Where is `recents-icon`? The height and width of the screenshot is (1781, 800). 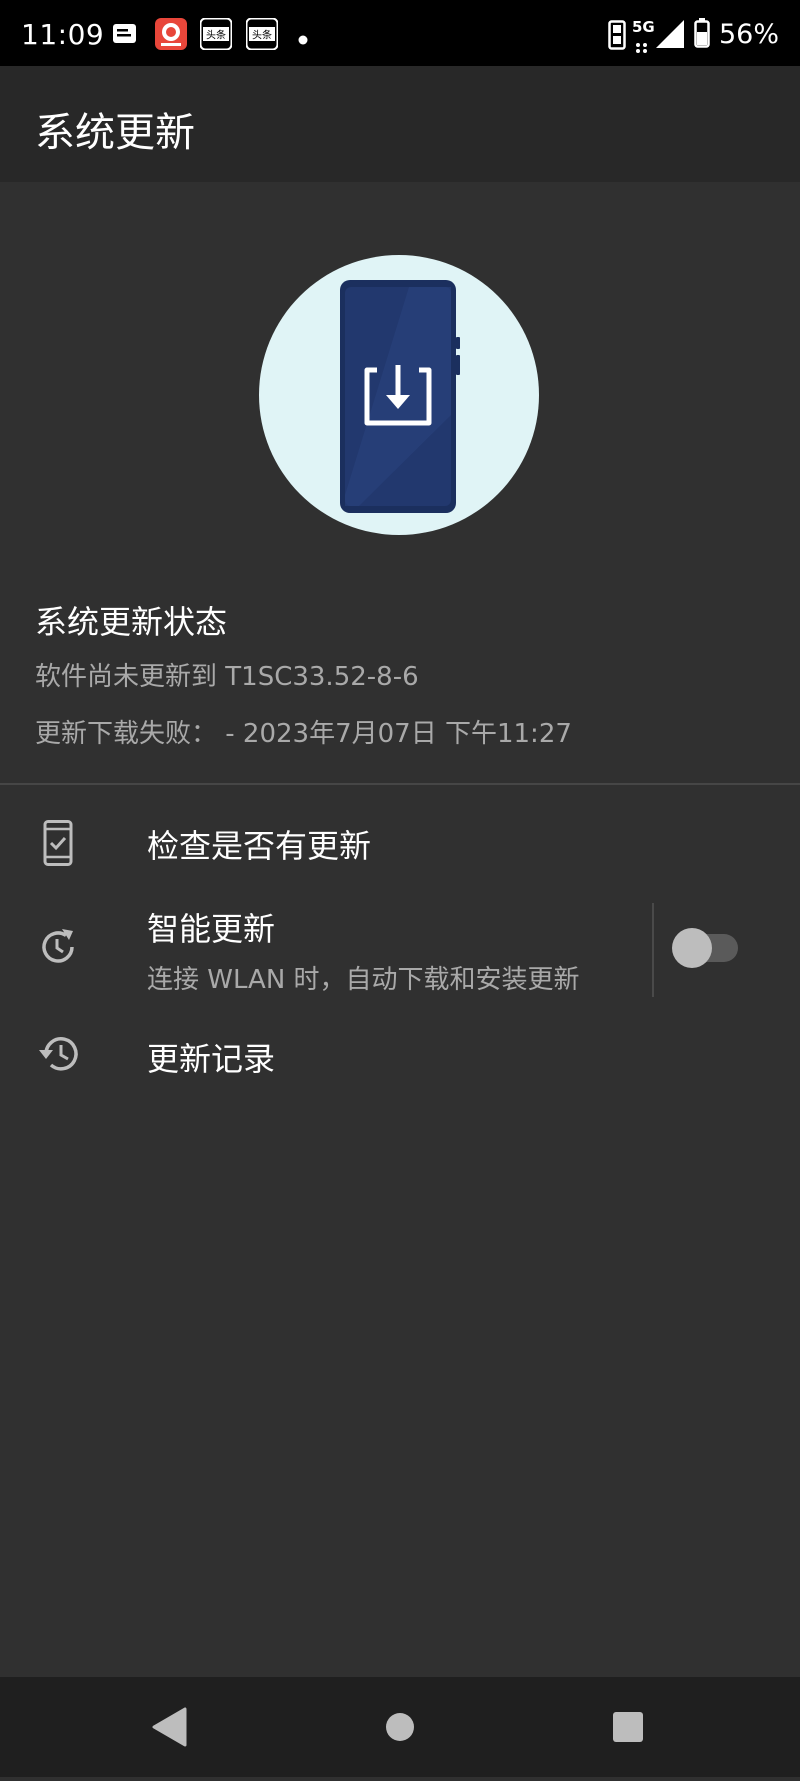
recents-icon is located at coordinates (628, 1727).